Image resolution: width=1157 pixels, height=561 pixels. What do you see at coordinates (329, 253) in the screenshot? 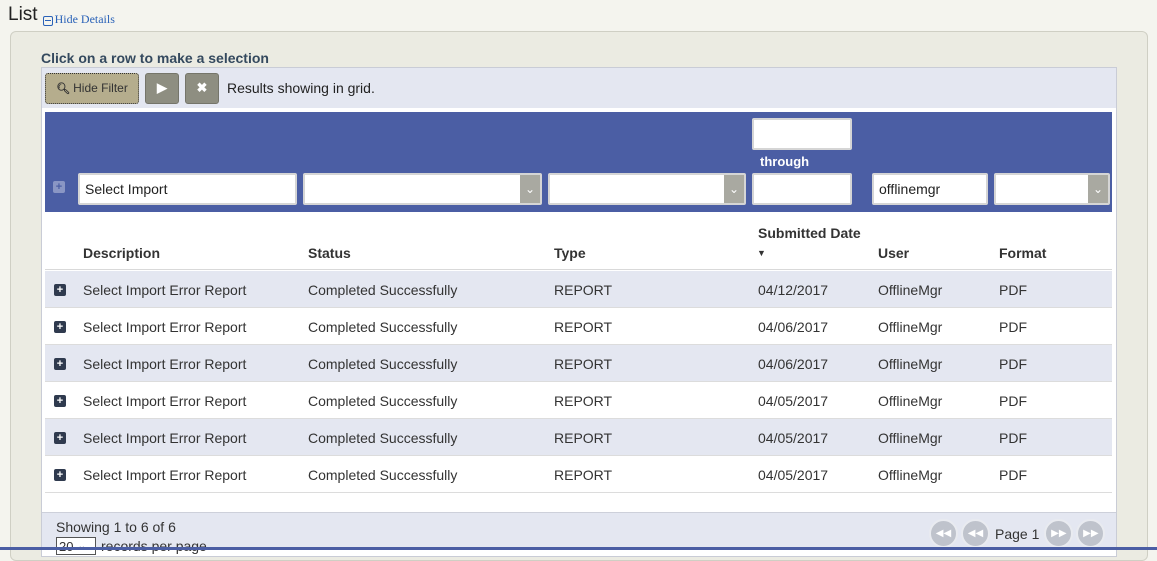
I see `column-header-status: Status` at bounding box center [329, 253].